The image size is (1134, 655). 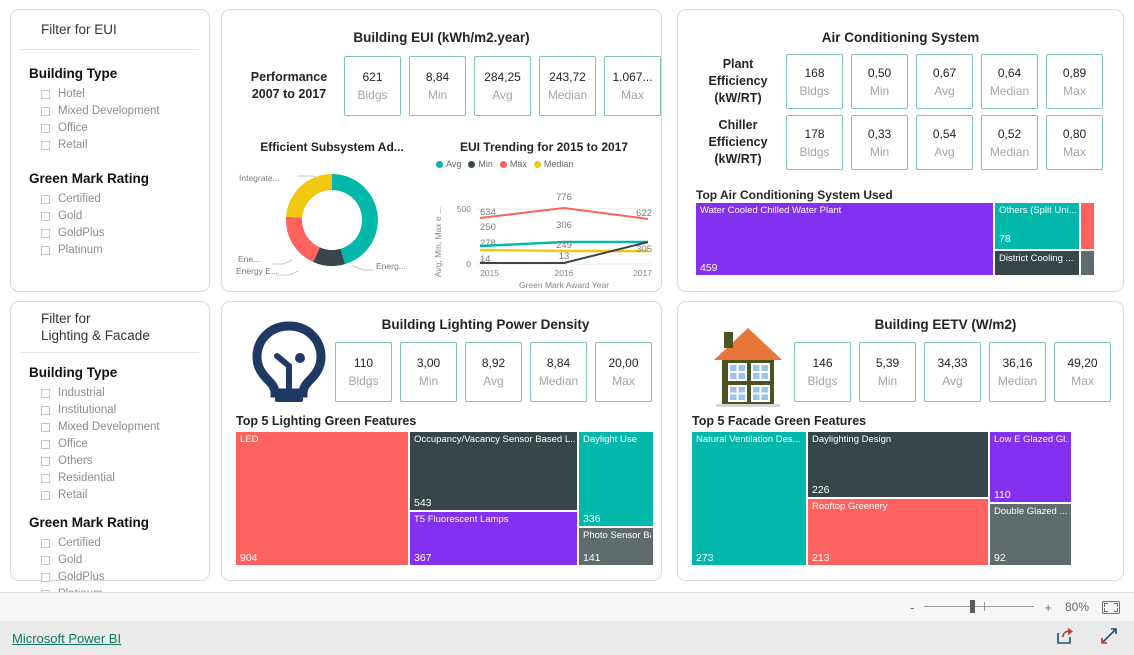 I want to click on kpi-chiller-median: 0,52 Median, so click(x=1009, y=142).